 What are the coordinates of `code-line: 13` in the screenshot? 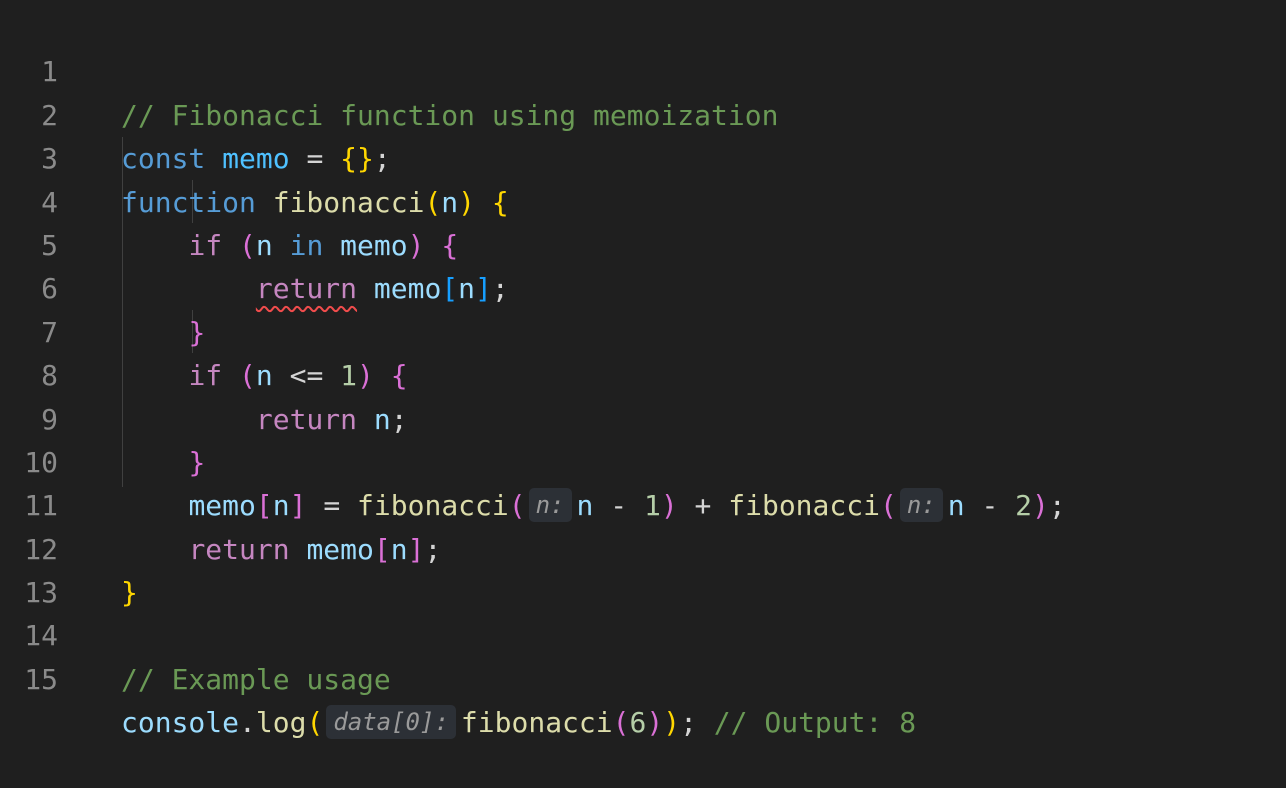 It's located at (643, 568).